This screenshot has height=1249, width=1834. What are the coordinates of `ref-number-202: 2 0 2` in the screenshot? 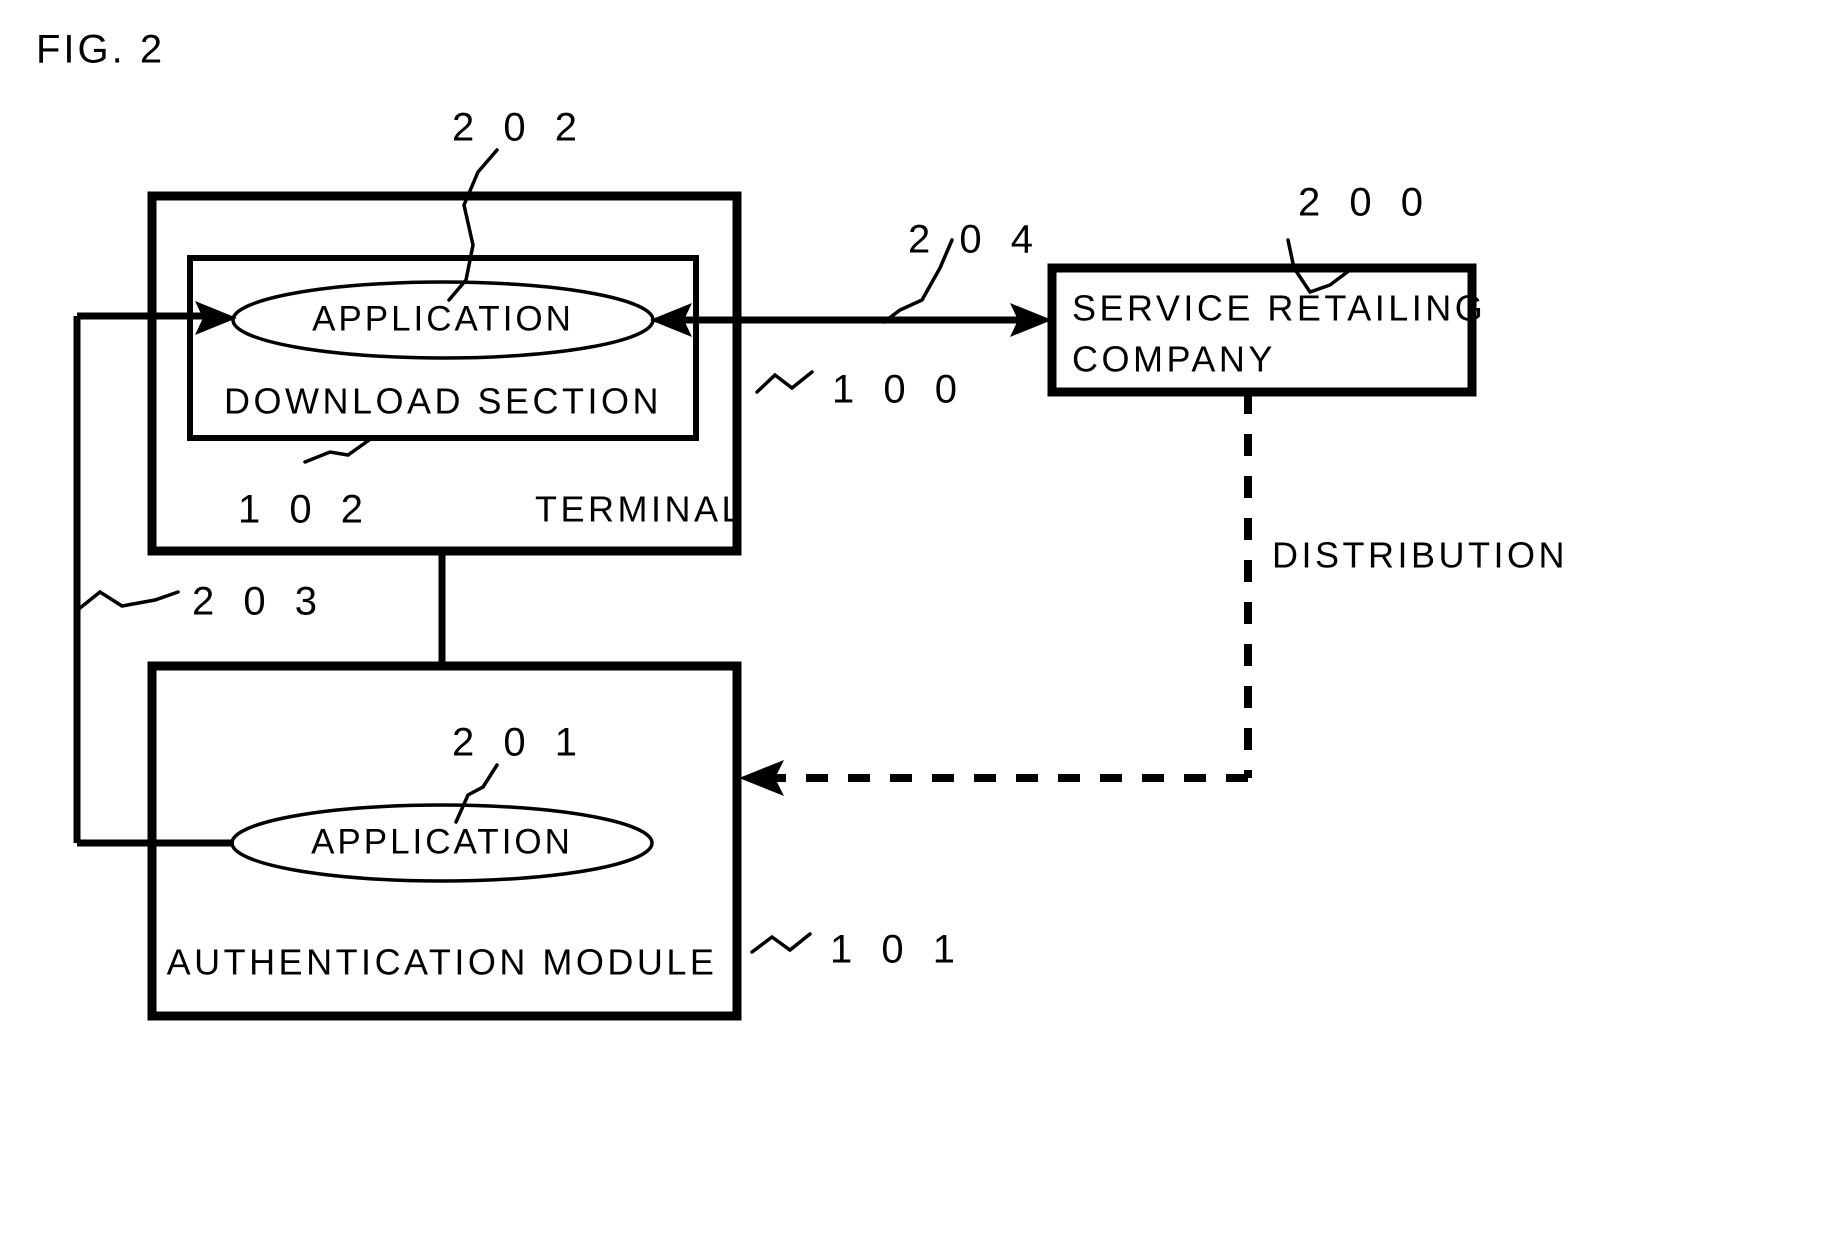 It's located at (519, 128).